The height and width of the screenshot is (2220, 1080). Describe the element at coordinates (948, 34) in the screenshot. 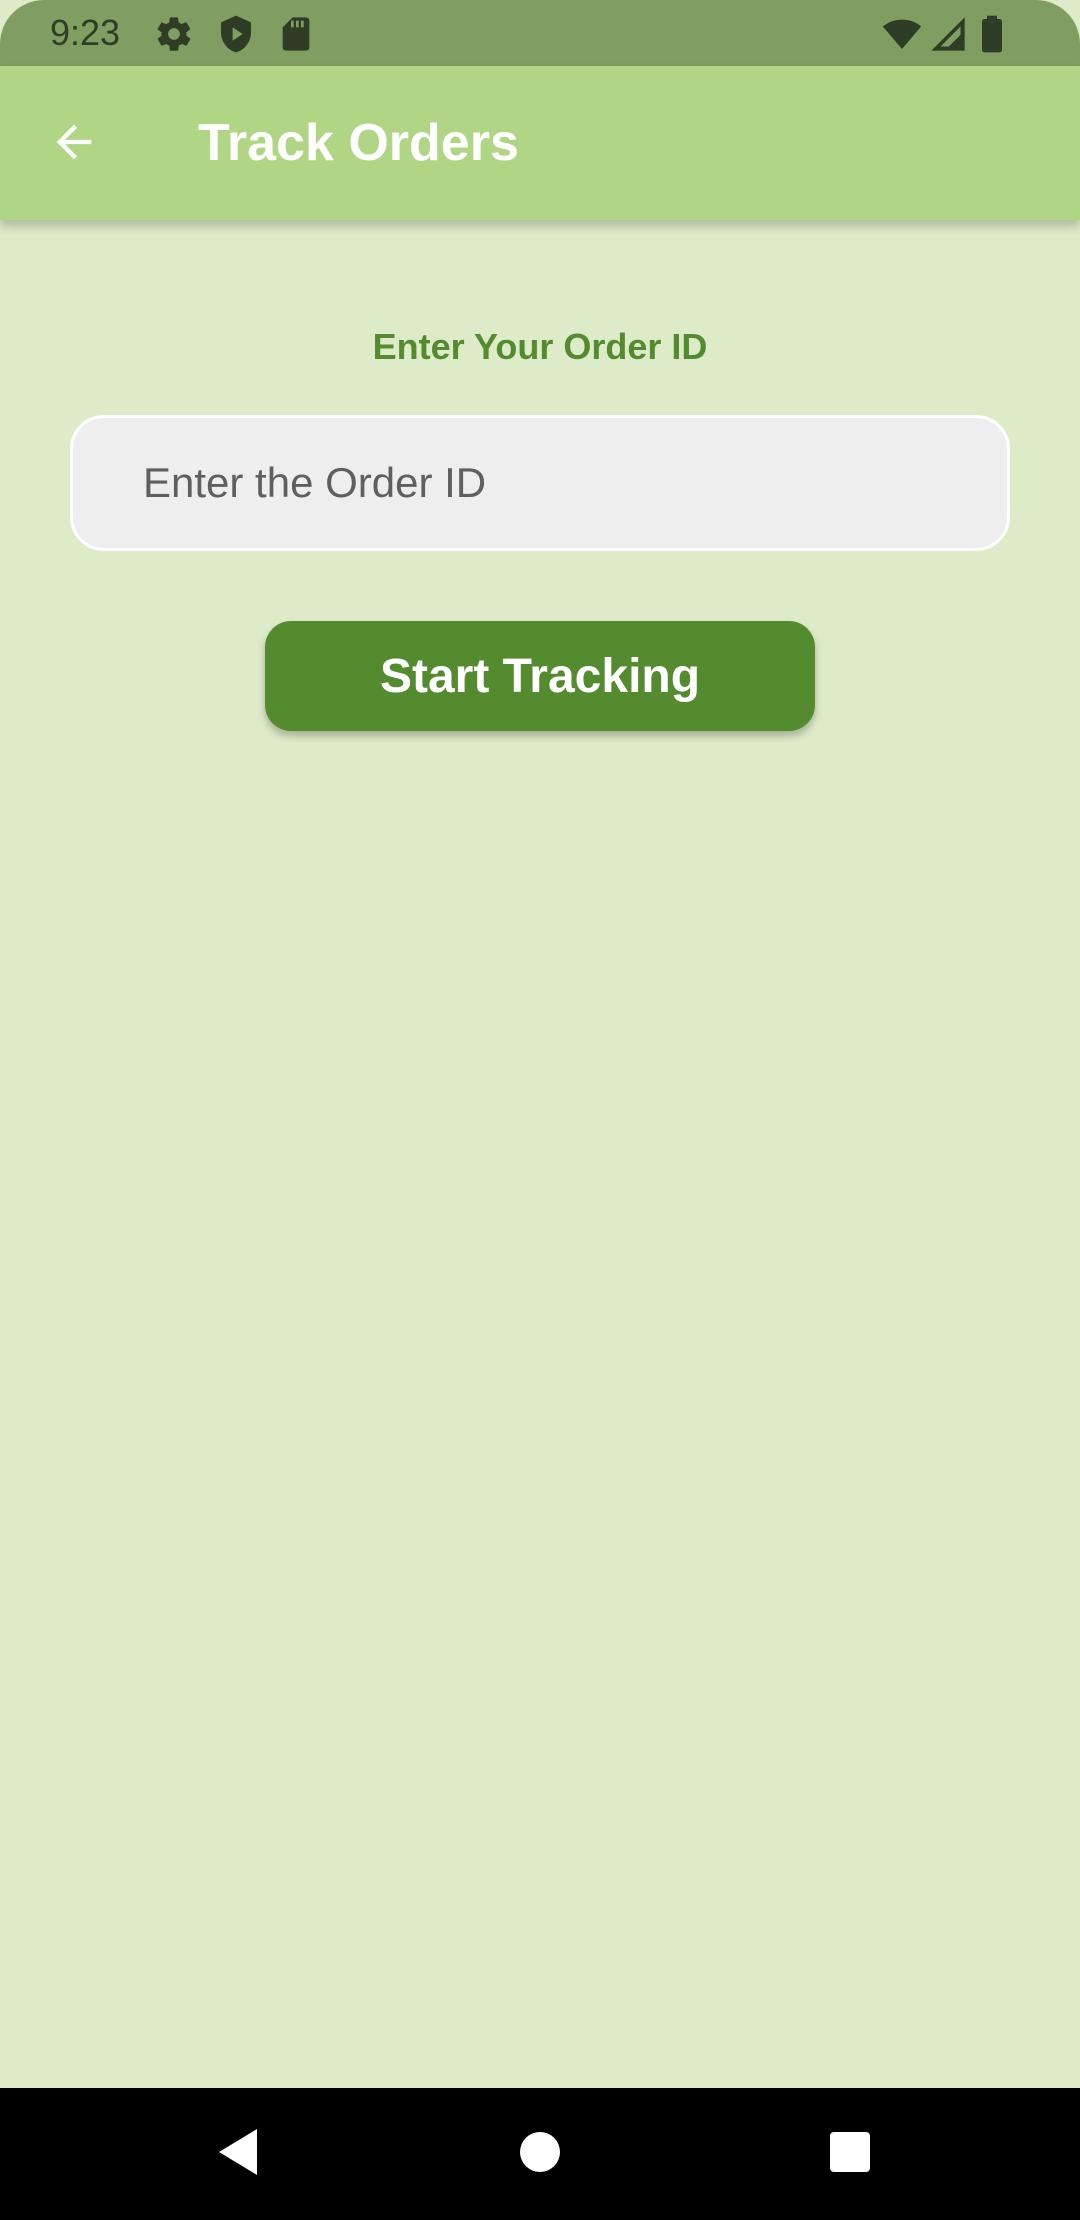

I see `signal-icon` at that location.